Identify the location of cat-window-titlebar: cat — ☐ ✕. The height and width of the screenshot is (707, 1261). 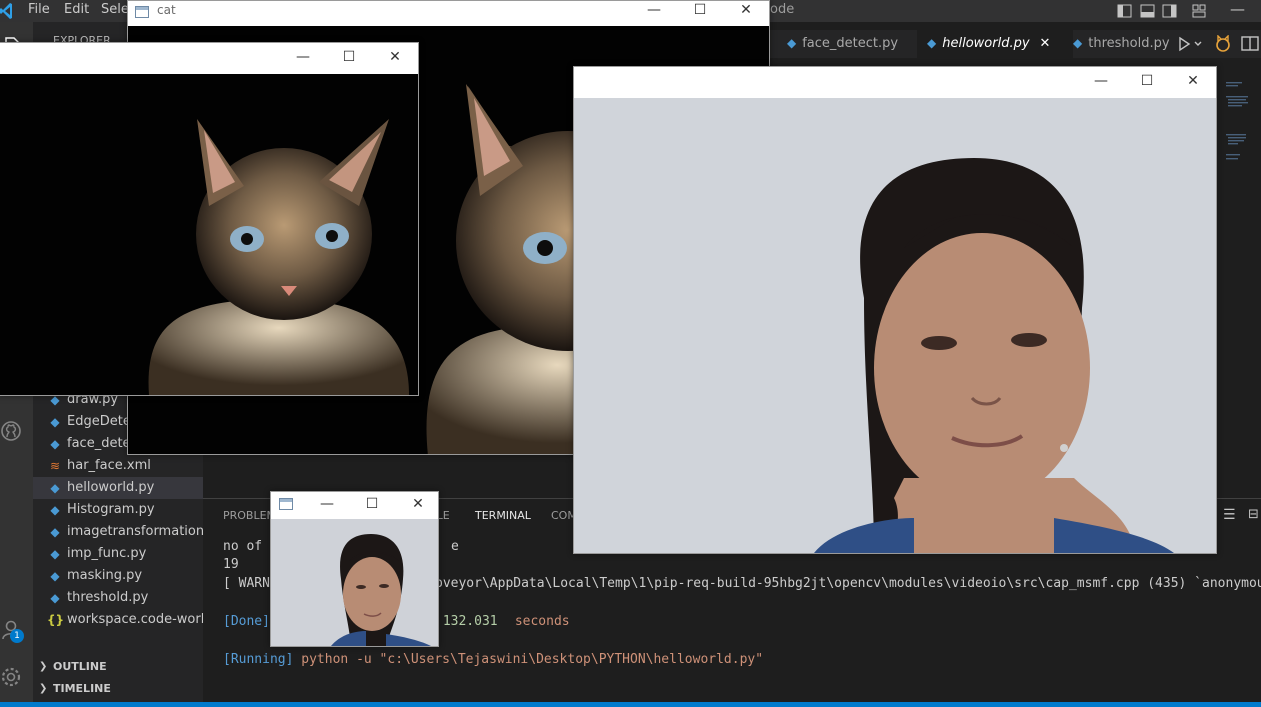
(448, 13).